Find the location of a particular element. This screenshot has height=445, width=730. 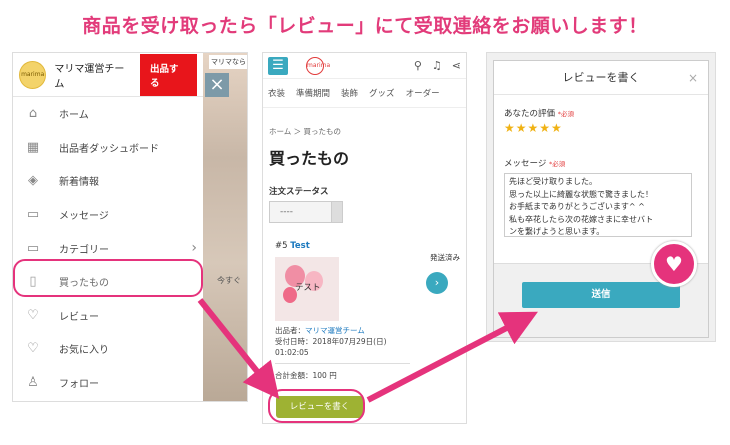

search-icon: ⚲ is located at coordinates (418, 65).